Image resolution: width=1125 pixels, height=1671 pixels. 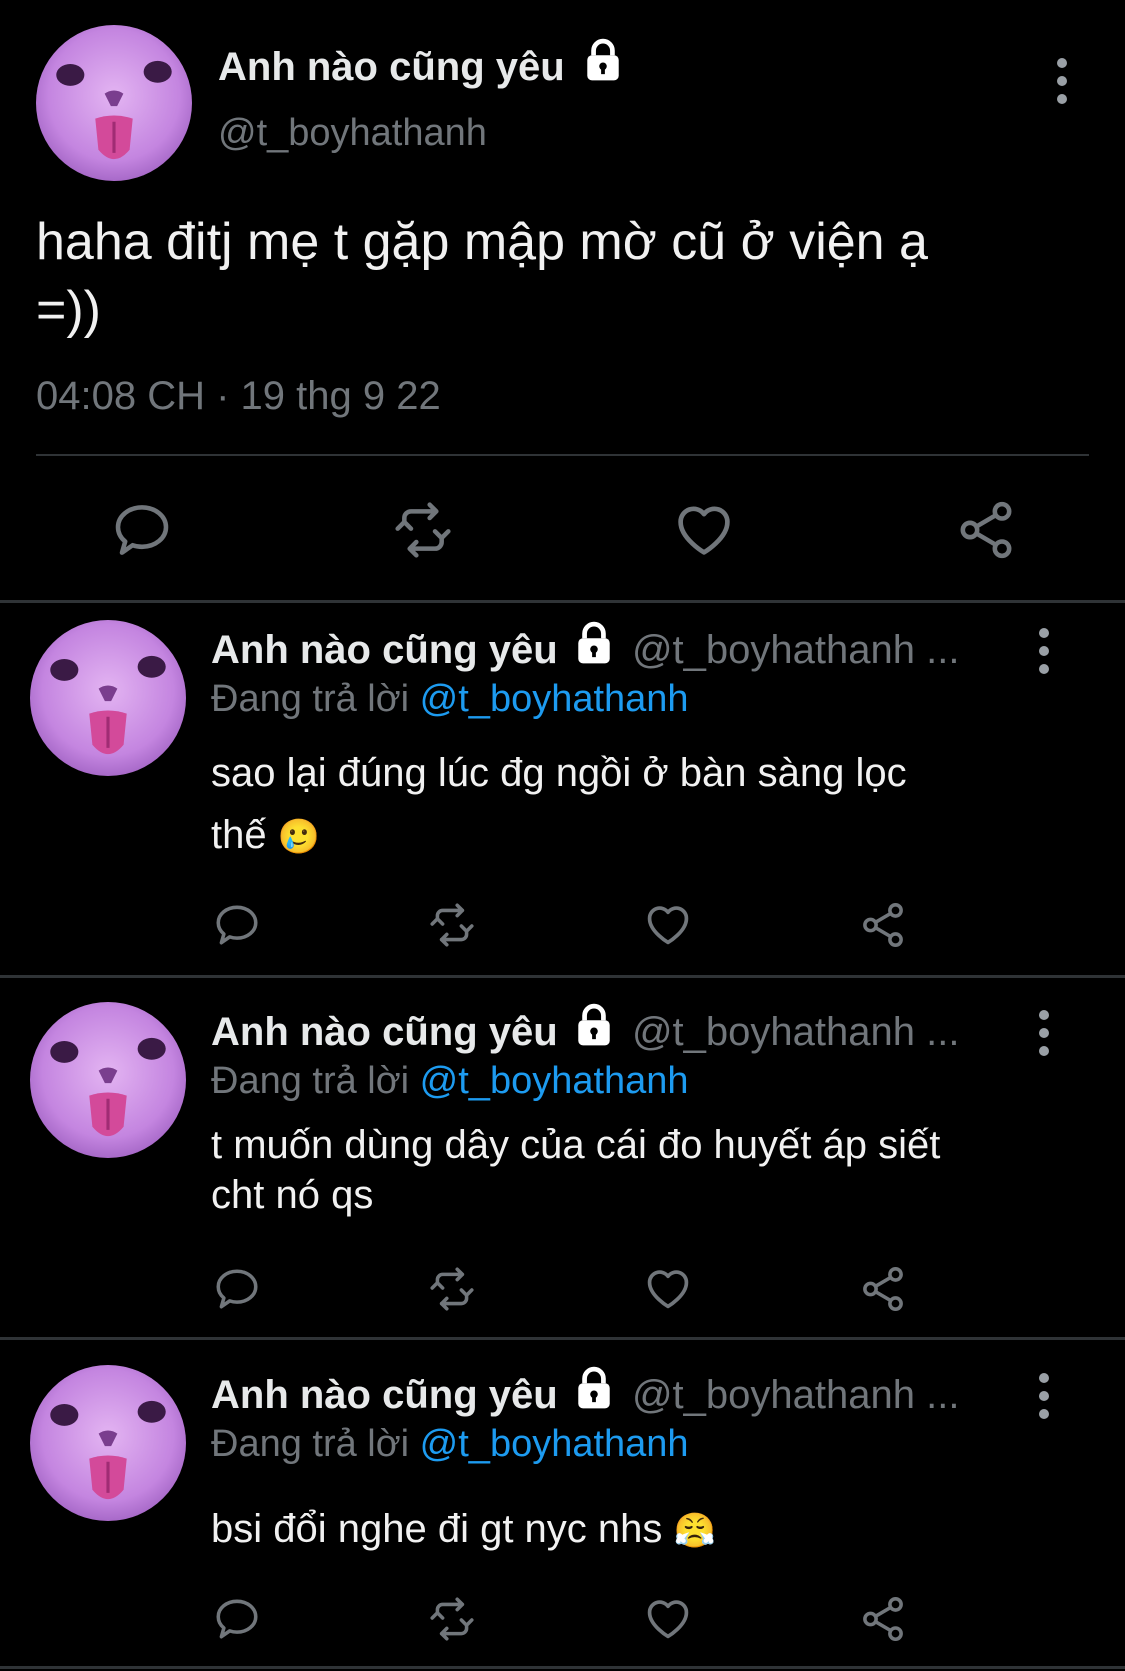 I want to click on emoji: 🥲, so click(x=299, y=837).